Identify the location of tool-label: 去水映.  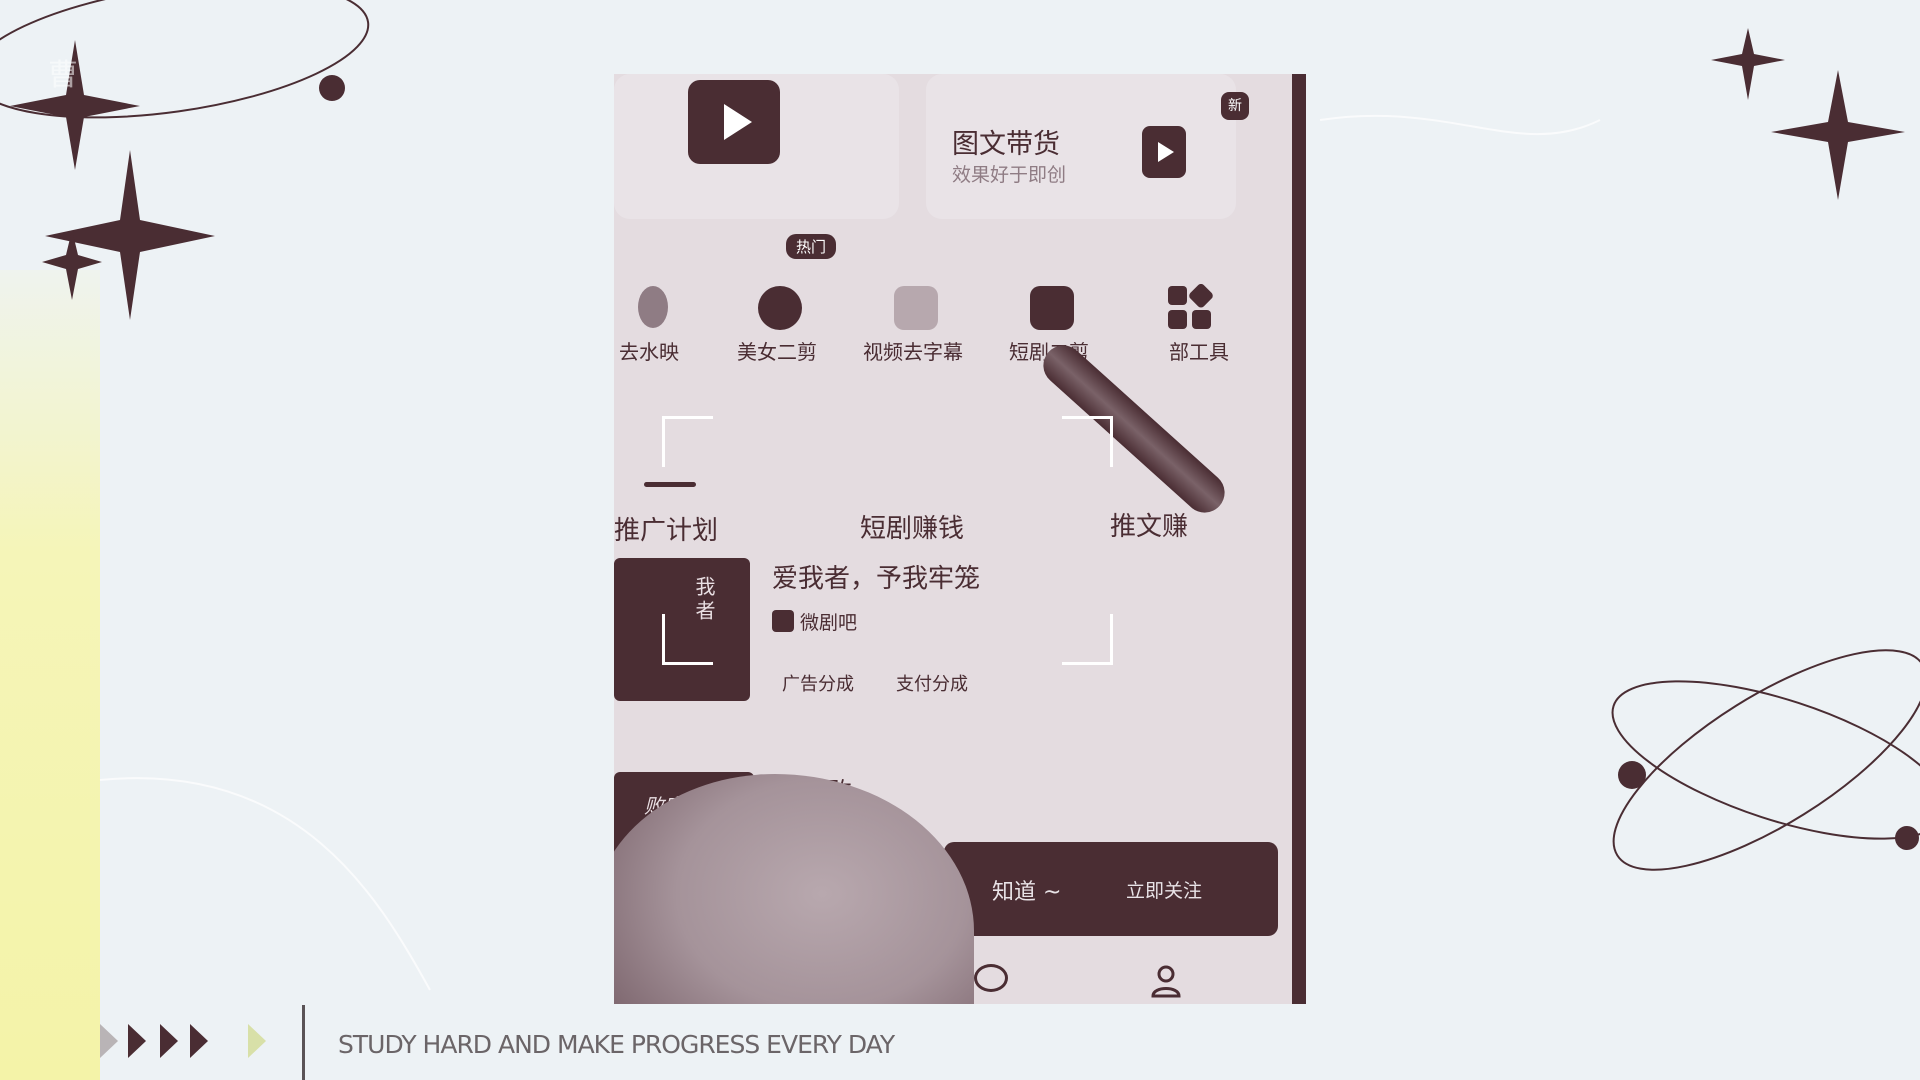
(649, 352).